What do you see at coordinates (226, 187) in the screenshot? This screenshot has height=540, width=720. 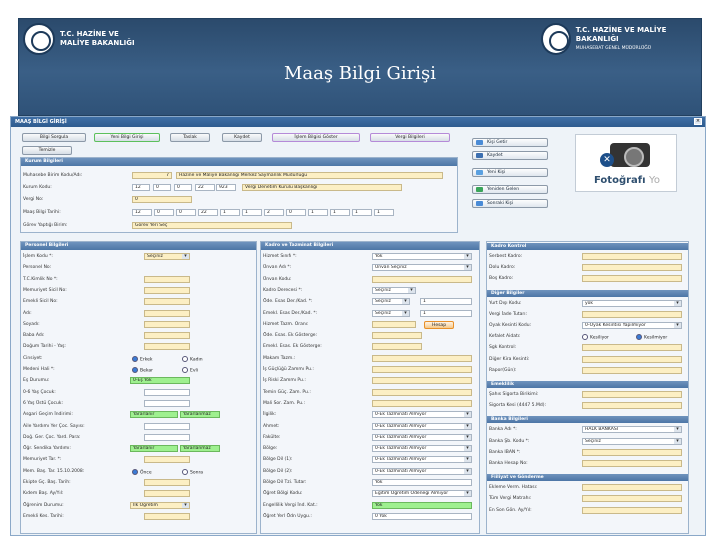 I see `kurum-kodu-cell: 923` at bounding box center [226, 187].